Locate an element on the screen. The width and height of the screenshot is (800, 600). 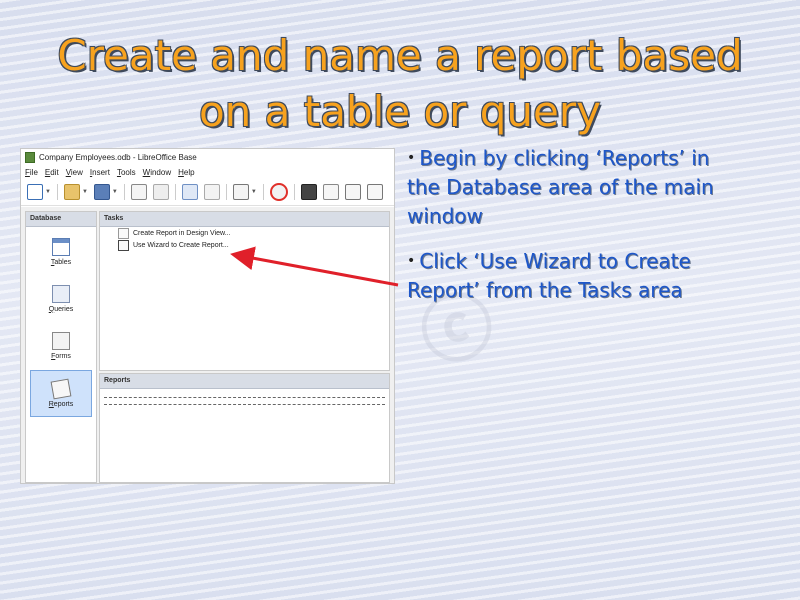
database-item-label: Queries is located at coordinates (61, 309).